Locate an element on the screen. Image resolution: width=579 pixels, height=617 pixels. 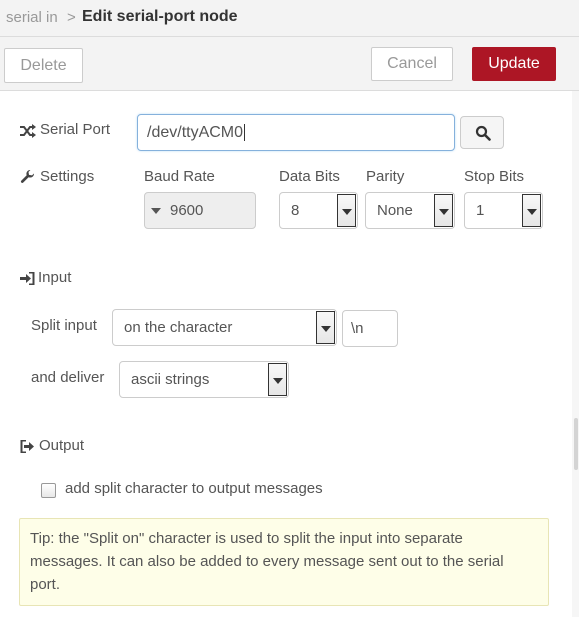
split-input-select: on the character is located at coordinates (224, 327).